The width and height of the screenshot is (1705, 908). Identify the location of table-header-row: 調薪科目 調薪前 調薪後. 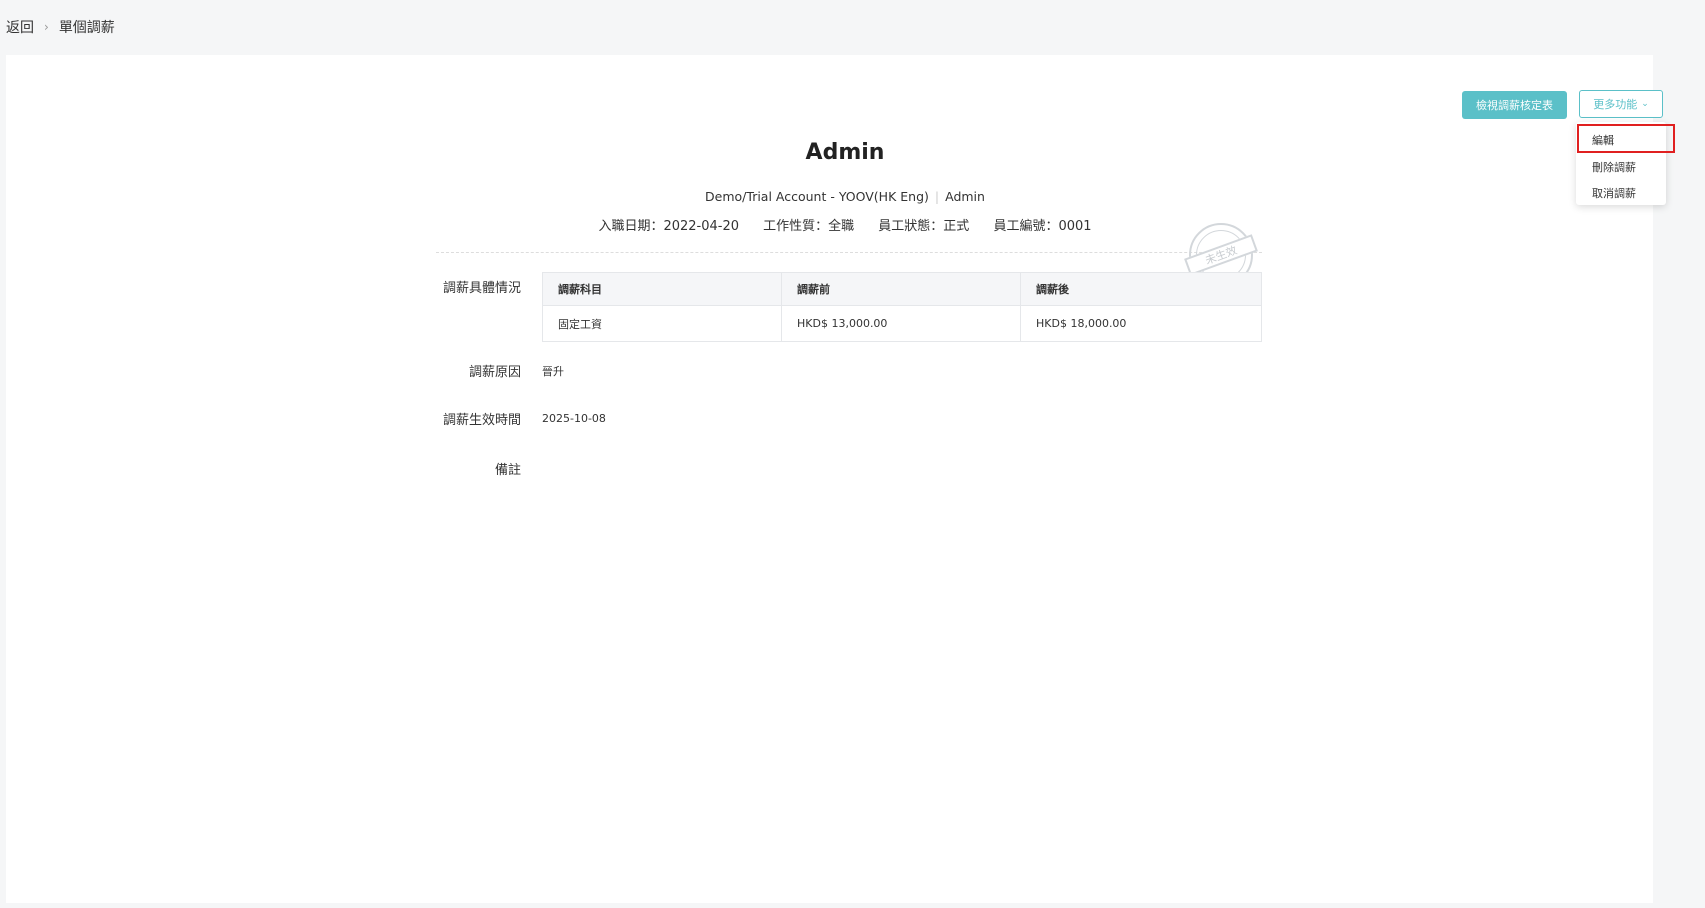
(902, 289).